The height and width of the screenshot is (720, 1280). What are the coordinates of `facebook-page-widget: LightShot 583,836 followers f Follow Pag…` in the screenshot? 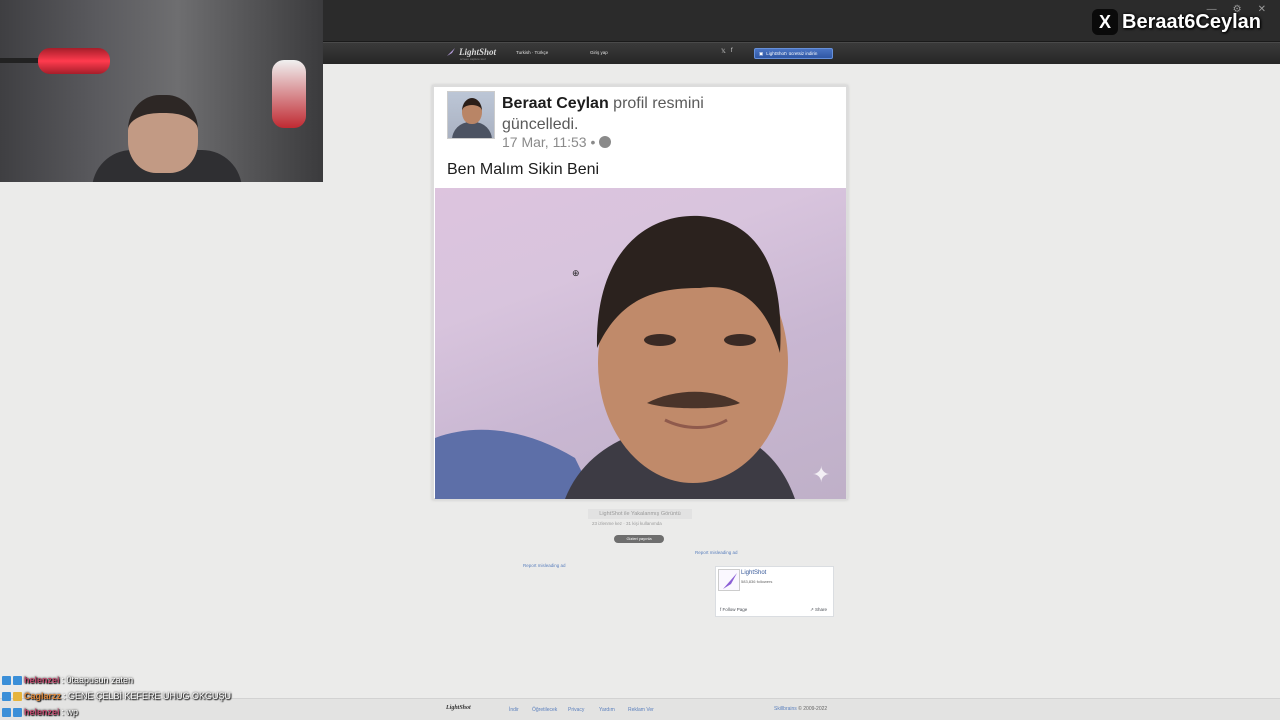 It's located at (774, 591).